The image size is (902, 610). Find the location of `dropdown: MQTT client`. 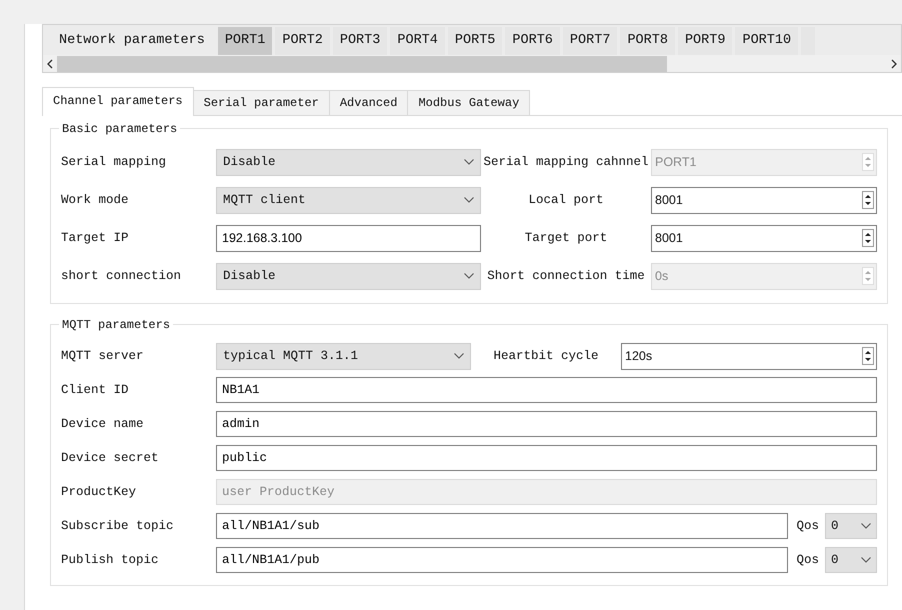

dropdown: MQTT client is located at coordinates (348, 200).